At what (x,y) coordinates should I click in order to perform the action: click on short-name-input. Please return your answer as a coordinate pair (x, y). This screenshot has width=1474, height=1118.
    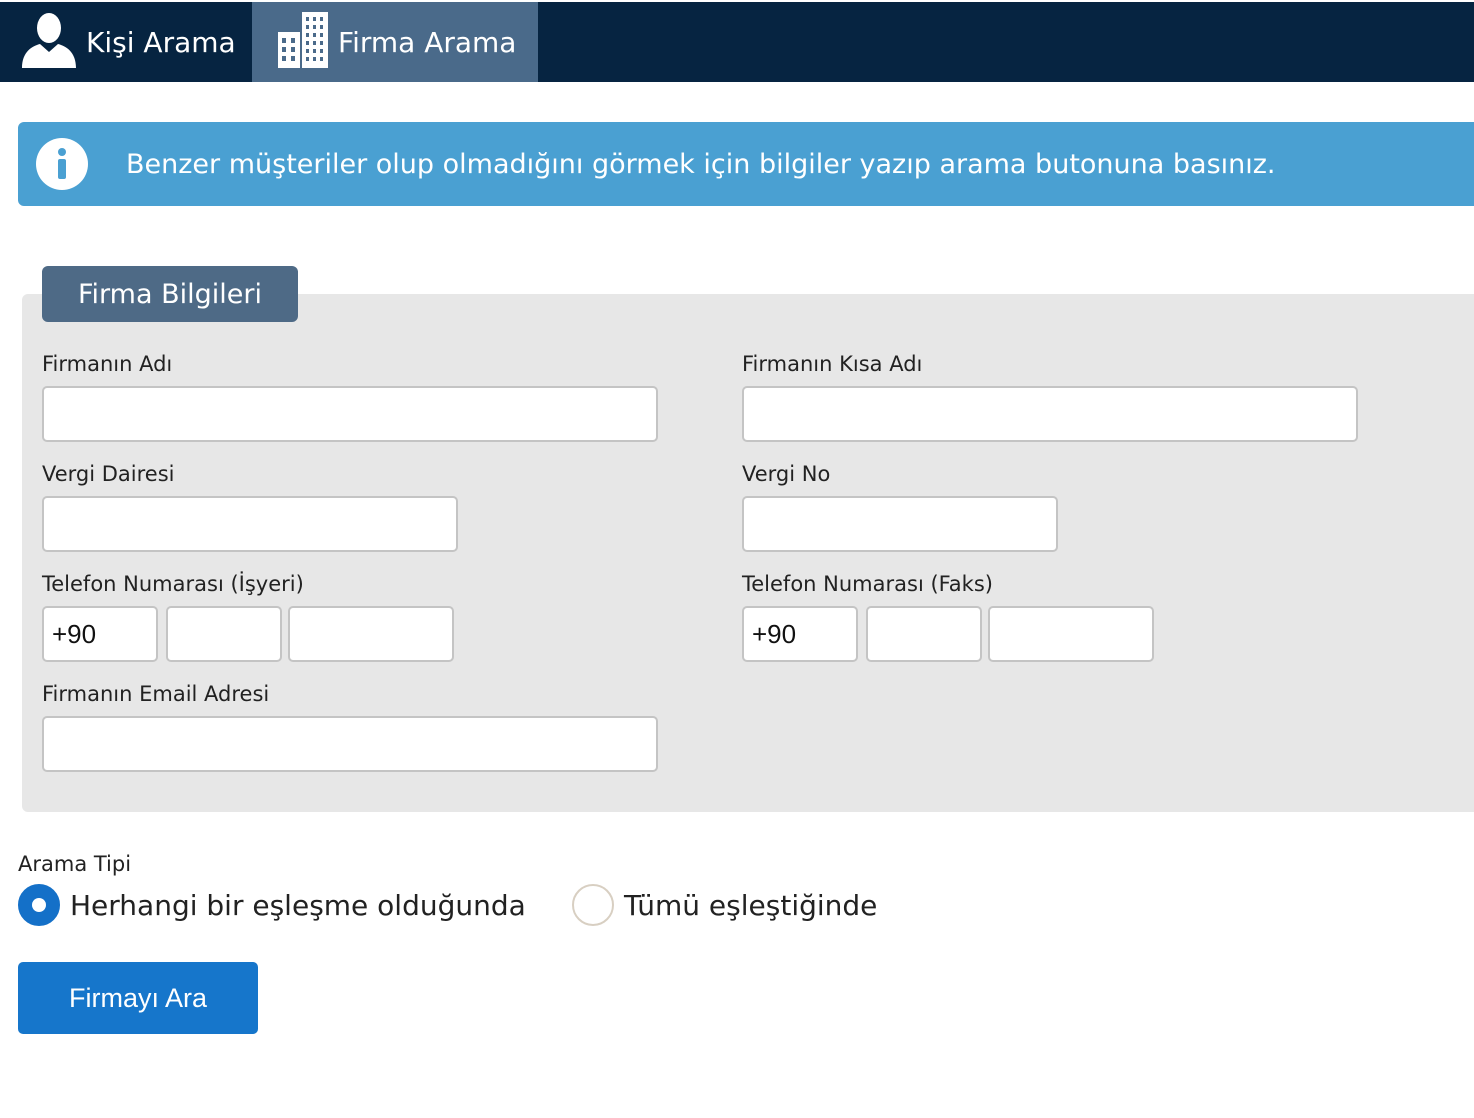
    Looking at the image, I should click on (1050, 414).